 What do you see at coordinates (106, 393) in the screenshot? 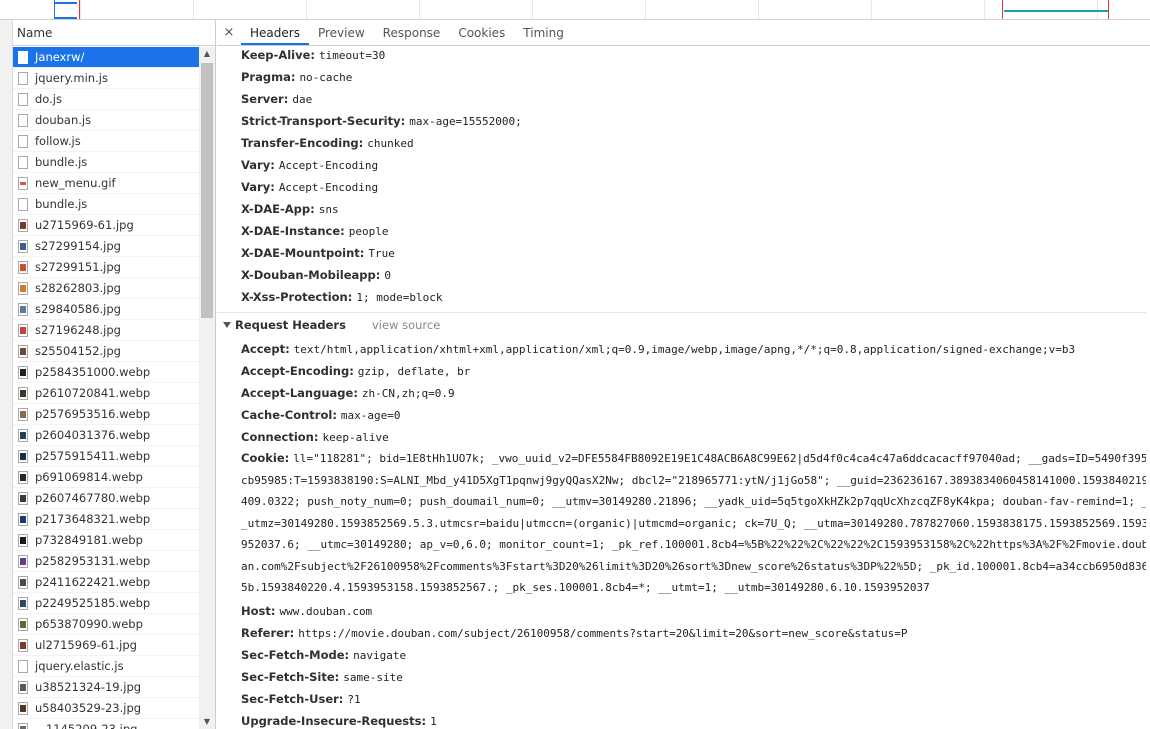
I see `request-list-item: p2610720841.webp` at bounding box center [106, 393].